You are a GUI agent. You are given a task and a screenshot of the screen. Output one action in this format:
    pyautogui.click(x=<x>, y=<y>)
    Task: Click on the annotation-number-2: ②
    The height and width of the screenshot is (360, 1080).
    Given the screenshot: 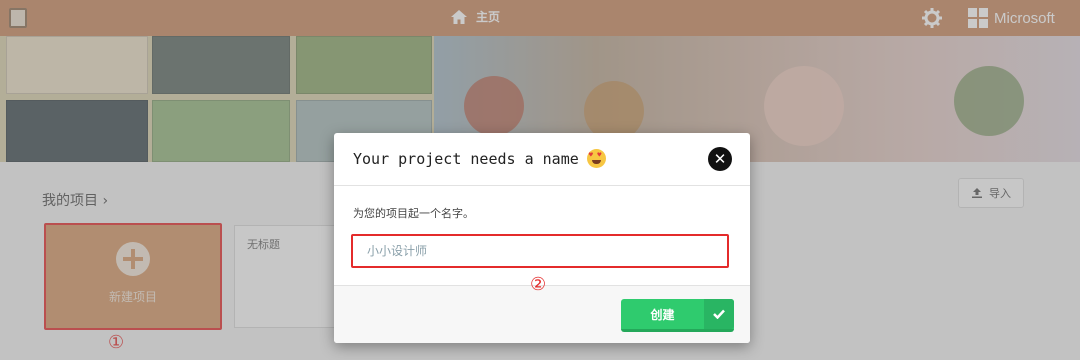 What is the action you would take?
    pyautogui.click(x=538, y=284)
    